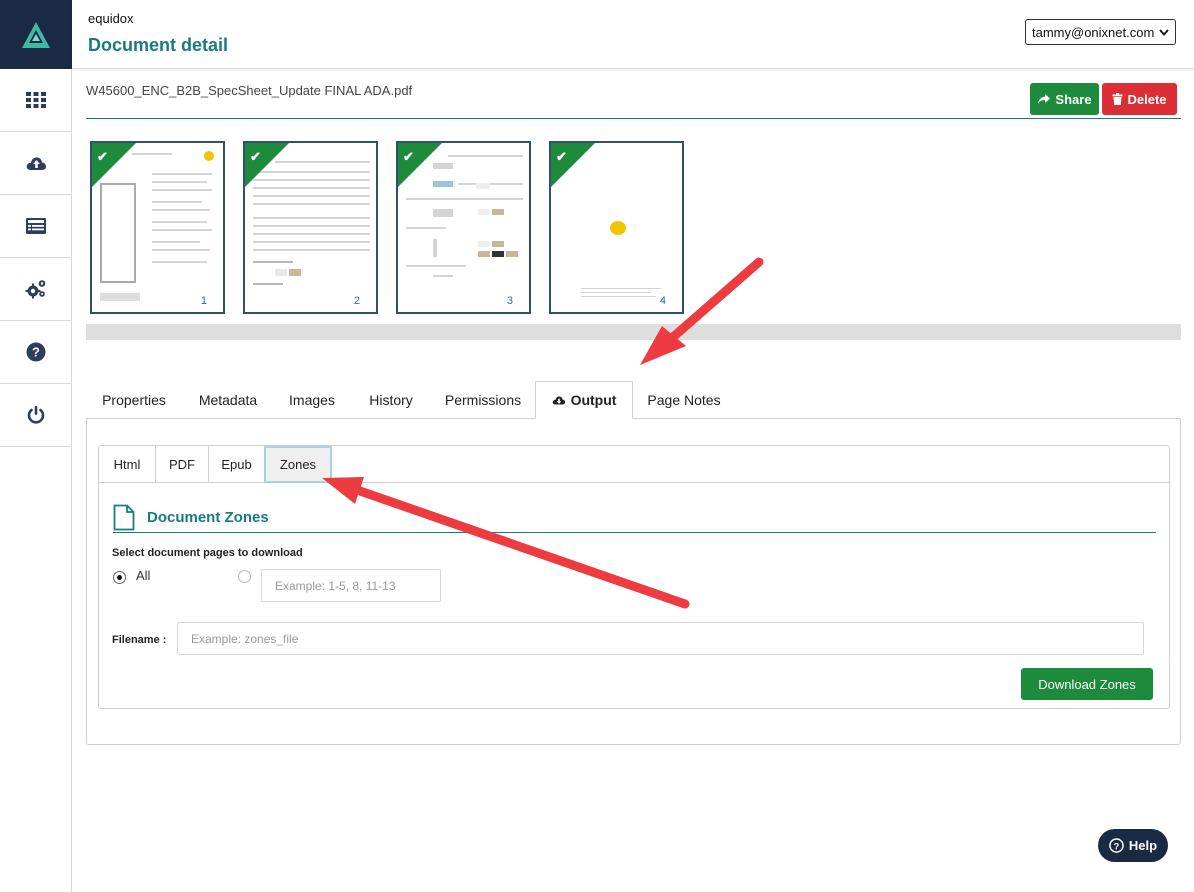 Image resolution: width=1194 pixels, height=892 pixels. I want to click on page-thumbnail: ✔ 4, so click(616, 227).